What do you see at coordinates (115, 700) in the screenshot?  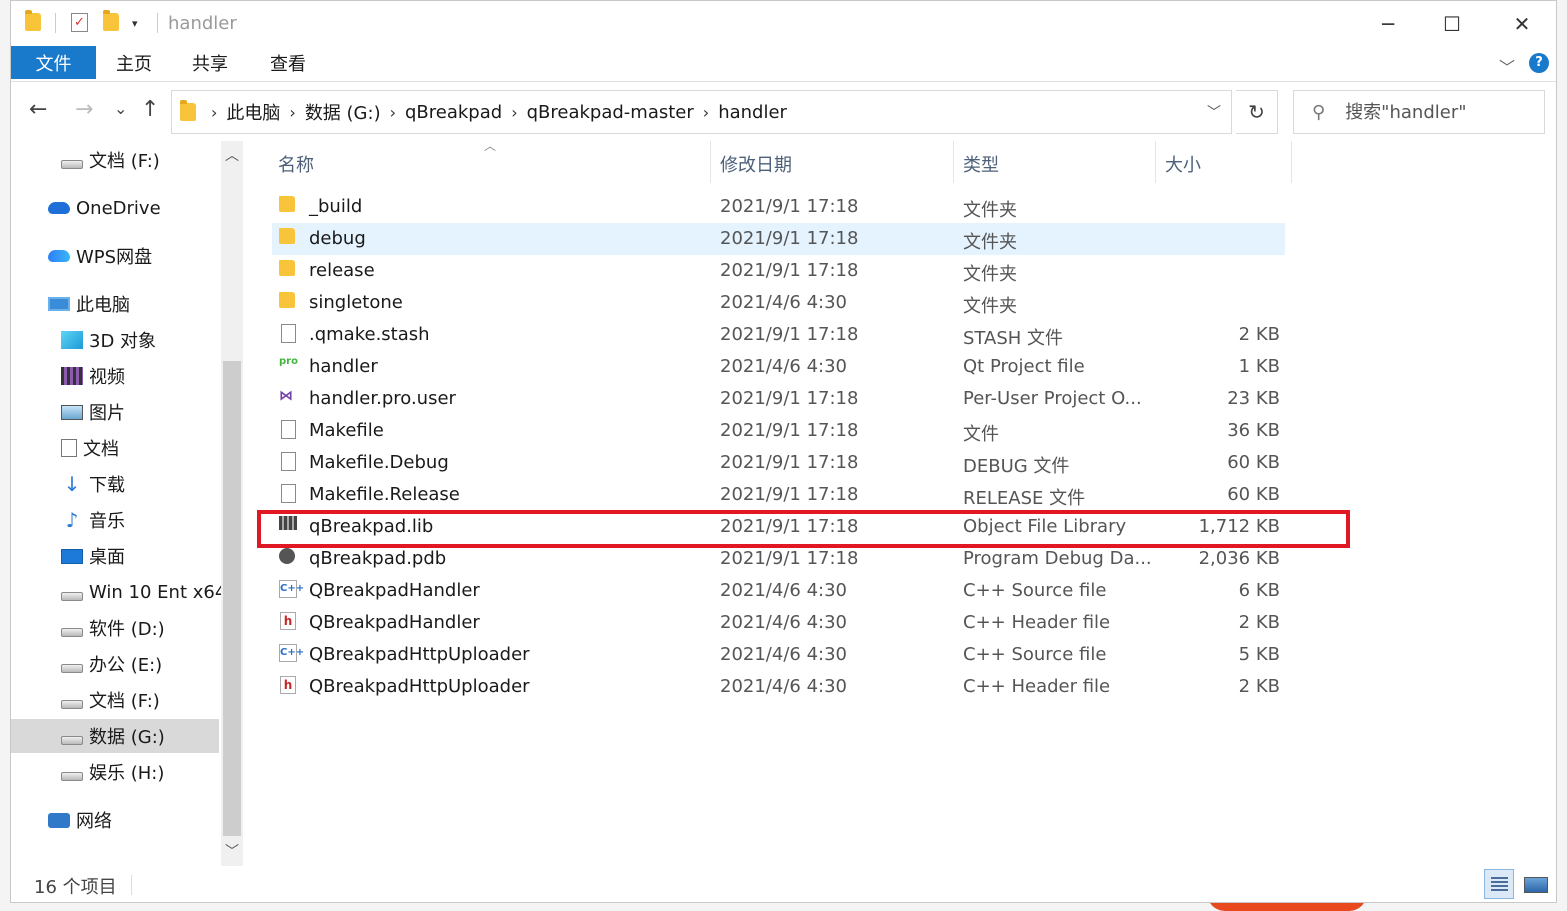 I see `sidebar-item-drive-f: 文档 (F:)` at bounding box center [115, 700].